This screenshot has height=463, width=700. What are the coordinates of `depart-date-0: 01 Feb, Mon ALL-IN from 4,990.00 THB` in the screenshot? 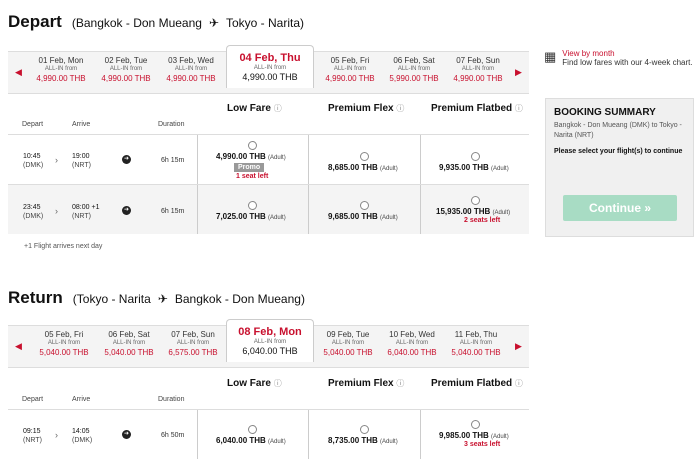 It's located at (61, 69).